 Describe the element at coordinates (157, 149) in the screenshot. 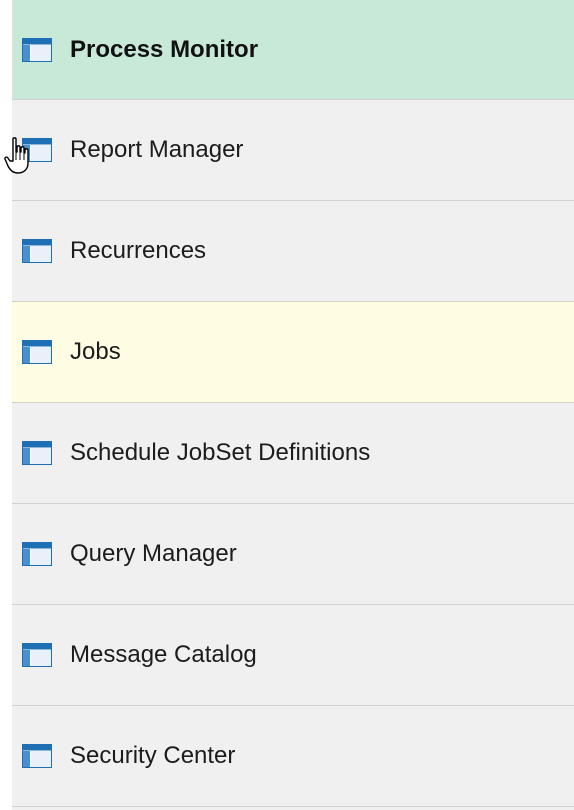

I see `nav-item-label: Report Manager` at that location.